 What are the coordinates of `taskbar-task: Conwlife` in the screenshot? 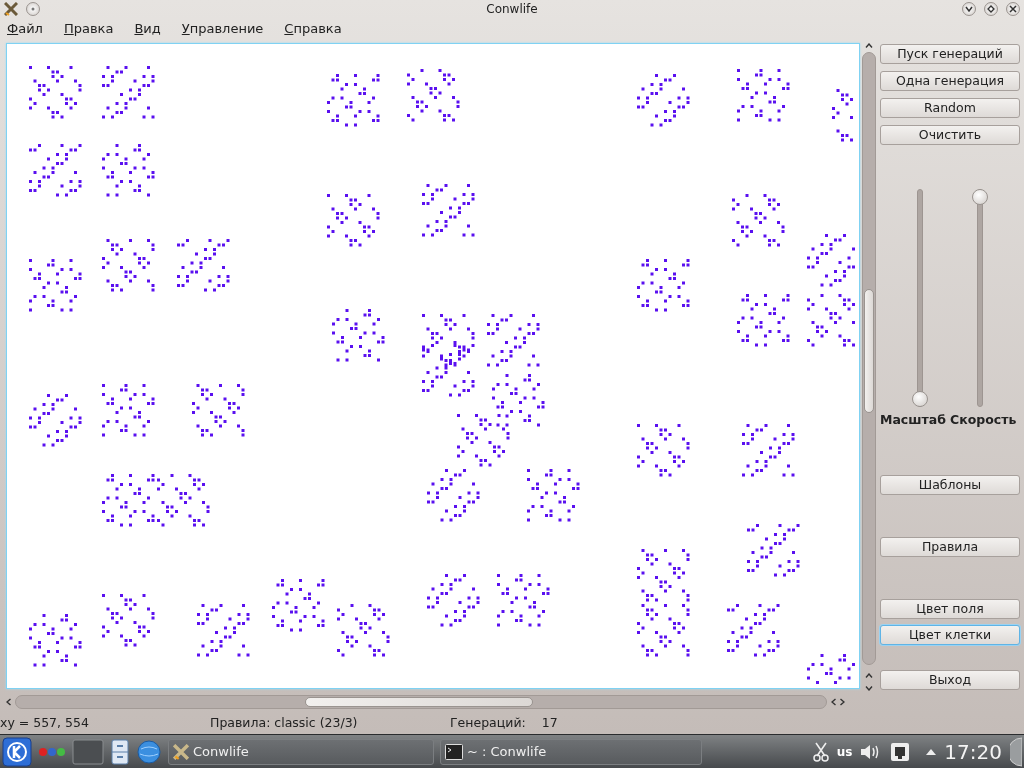 It's located at (301, 751).